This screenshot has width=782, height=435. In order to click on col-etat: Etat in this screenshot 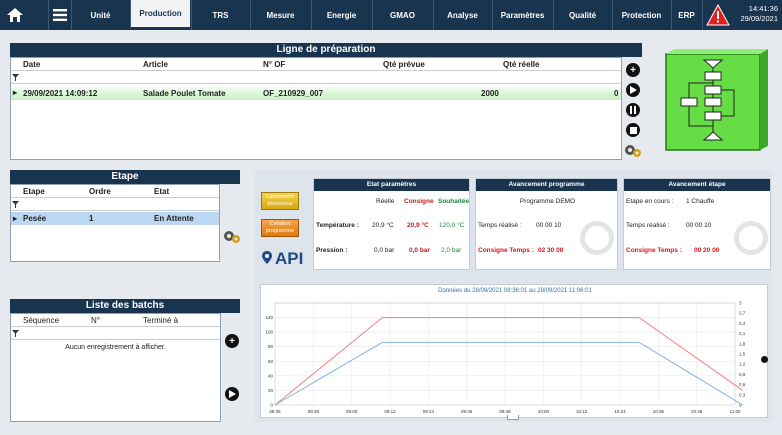, I will do `click(161, 191)`.